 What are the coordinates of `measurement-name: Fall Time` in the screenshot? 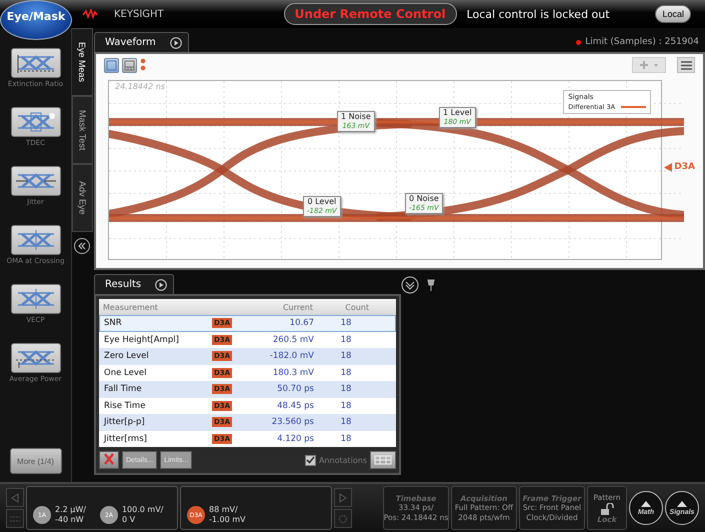 It's located at (123, 389).